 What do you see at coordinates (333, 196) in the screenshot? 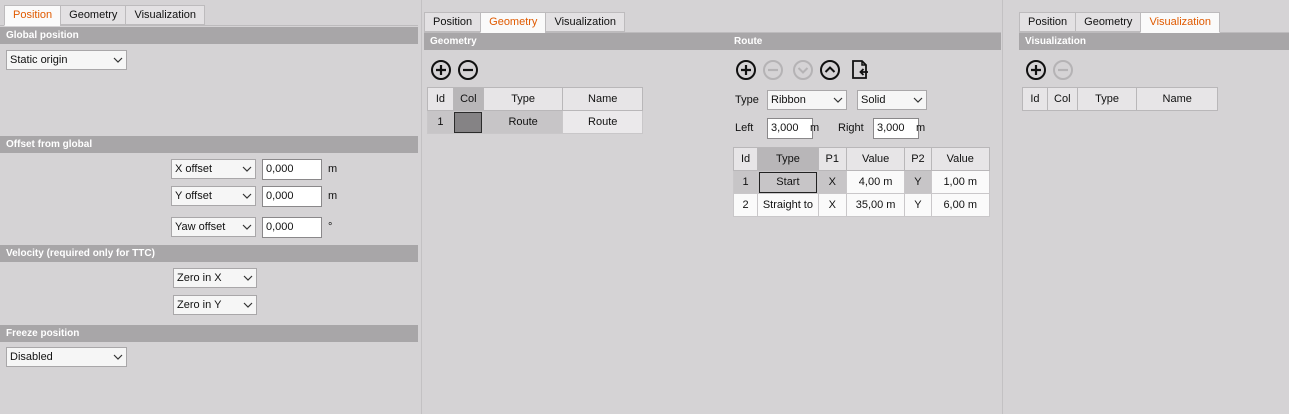
I see `y-offset-unit: m` at bounding box center [333, 196].